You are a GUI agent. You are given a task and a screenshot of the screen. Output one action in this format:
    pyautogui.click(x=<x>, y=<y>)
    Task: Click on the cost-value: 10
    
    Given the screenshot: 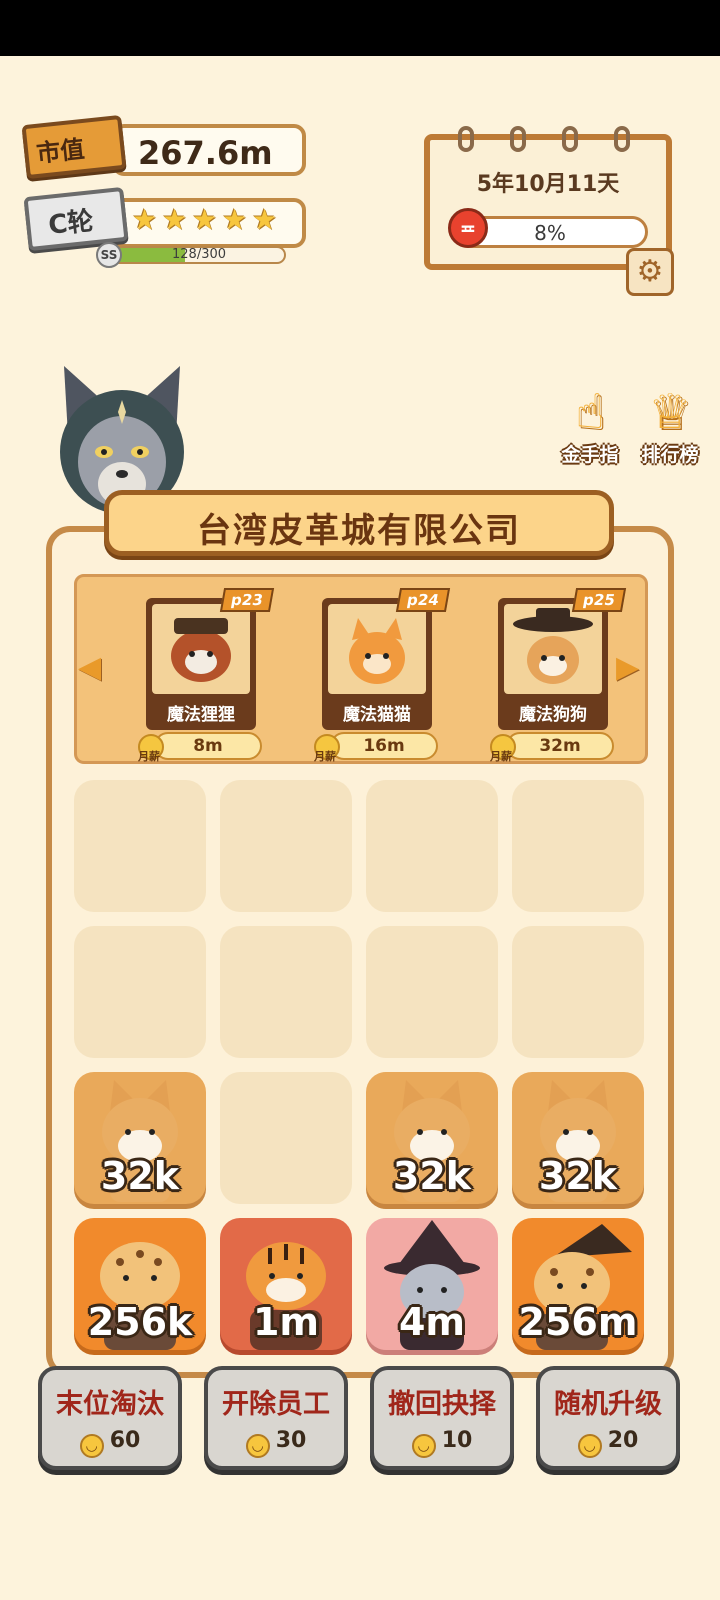 What is the action you would take?
    pyautogui.click(x=457, y=1440)
    